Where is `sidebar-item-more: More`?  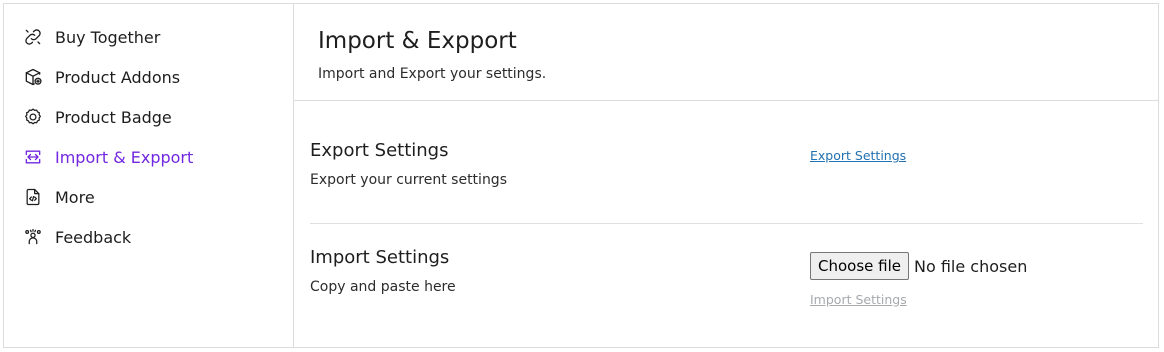 sidebar-item-more: More is located at coordinates (148, 197).